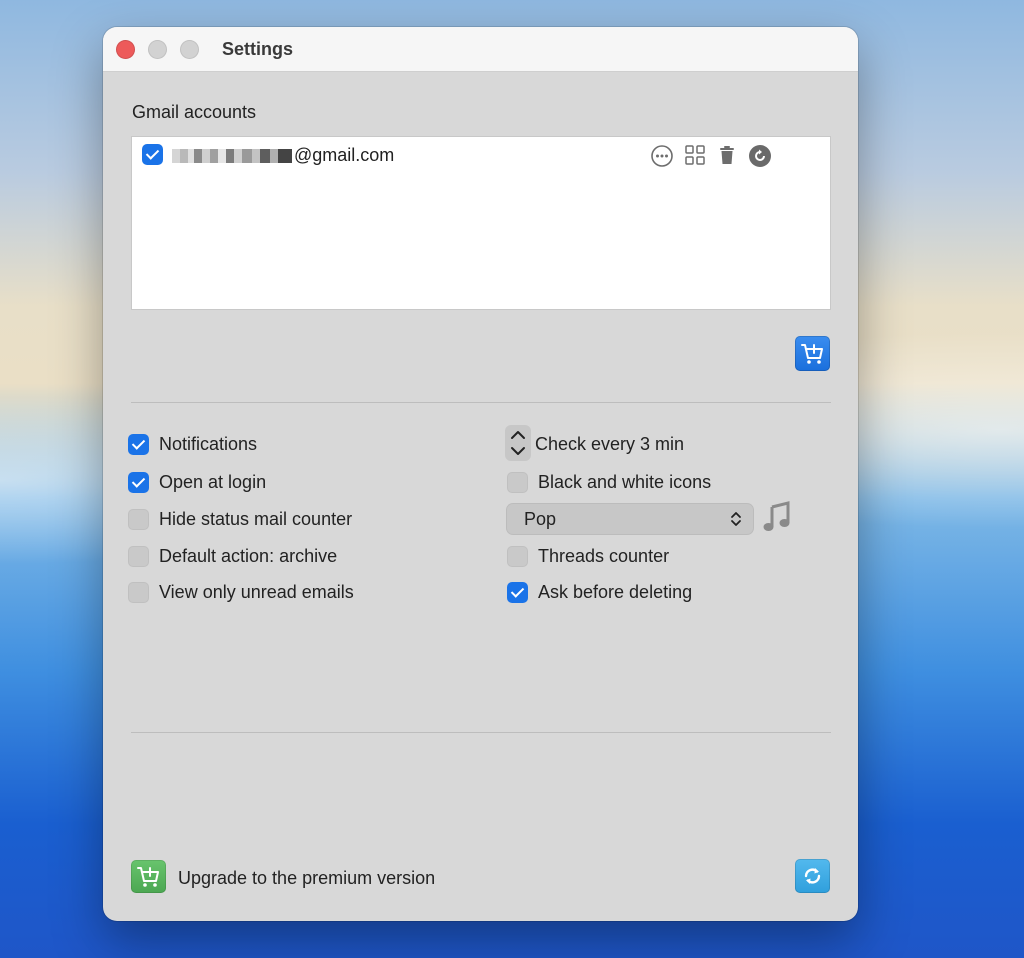 This screenshot has width=1024, height=958. Describe the element at coordinates (610, 444) in the screenshot. I see `check-interval-label: Check every 3 min` at that location.